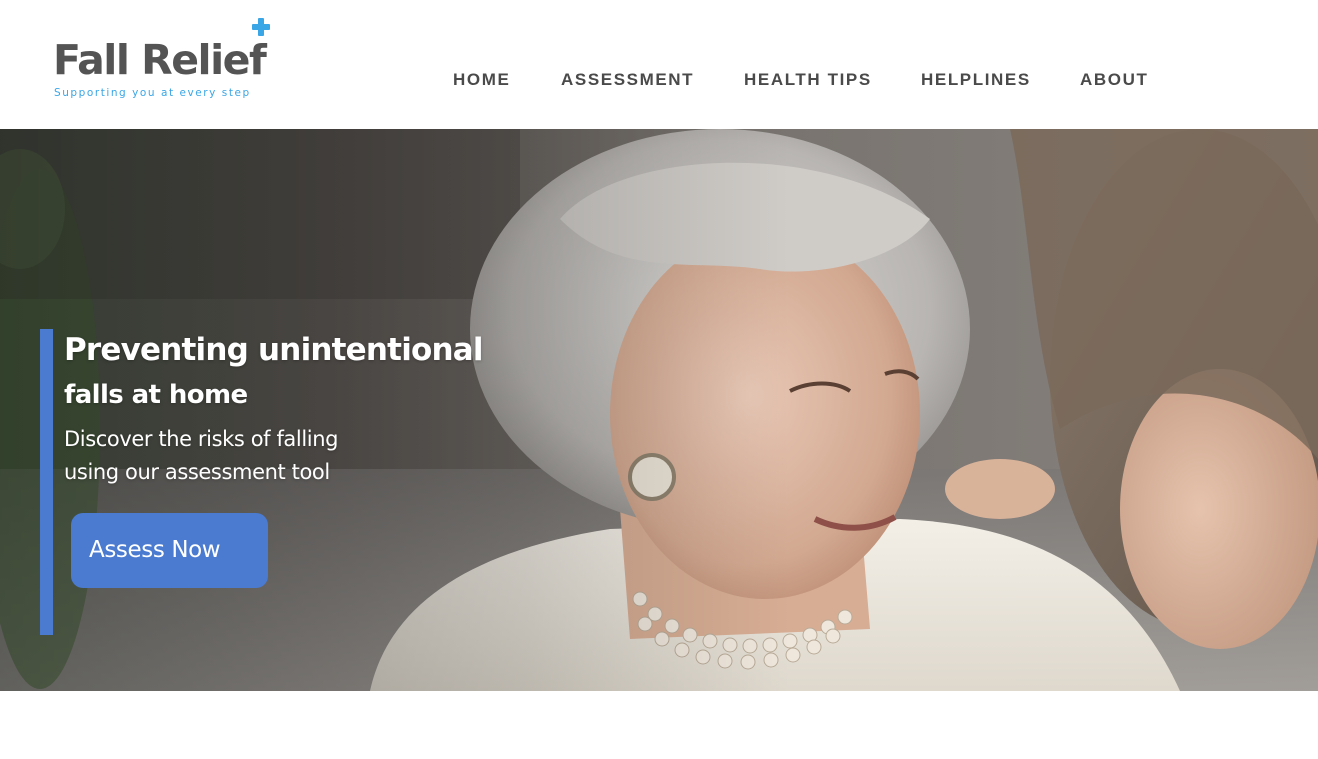  What do you see at coordinates (261, 27) in the screenshot?
I see `plus-icon` at bounding box center [261, 27].